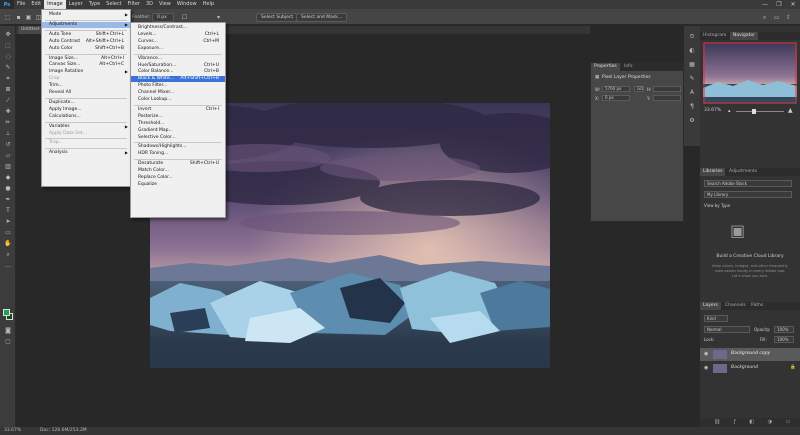 Image resolution: width=800 pixels, height=435 pixels. Describe the element at coordinates (86, 153) in the screenshot. I see `image-menu-item-analysis: Analysis ▶` at that location.